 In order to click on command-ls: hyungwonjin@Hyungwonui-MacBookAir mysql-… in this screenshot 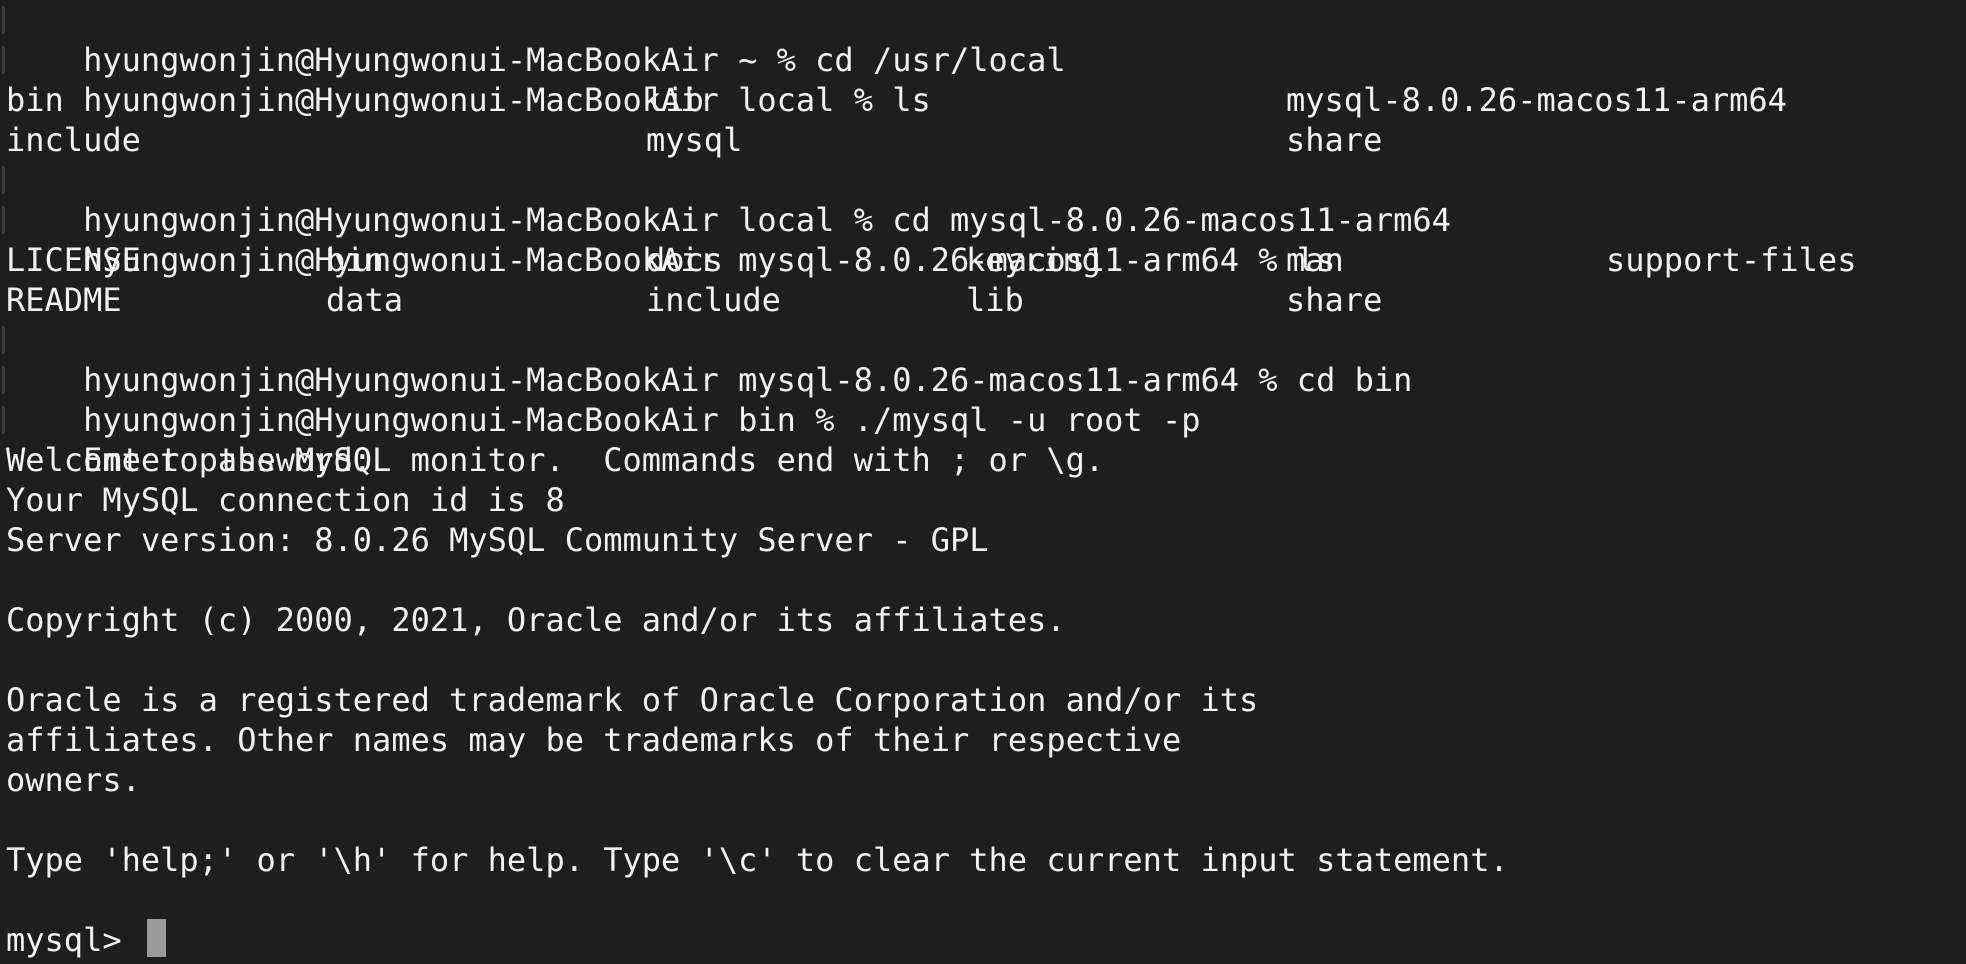, I will do `click(709, 260)`.